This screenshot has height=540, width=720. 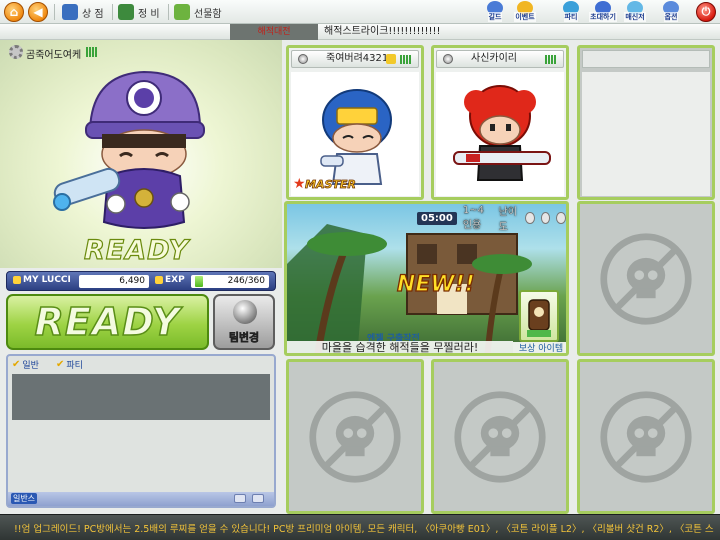 I want to click on chat-tab-general-label: 일반, so click(x=30, y=366).